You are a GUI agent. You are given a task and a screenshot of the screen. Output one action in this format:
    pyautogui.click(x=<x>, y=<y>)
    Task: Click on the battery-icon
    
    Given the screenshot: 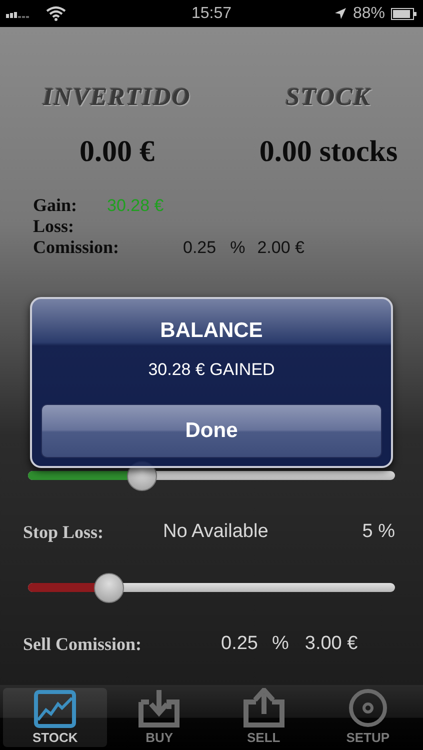 What is the action you would take?
    pyautogui.click(x=404, y=14)
    